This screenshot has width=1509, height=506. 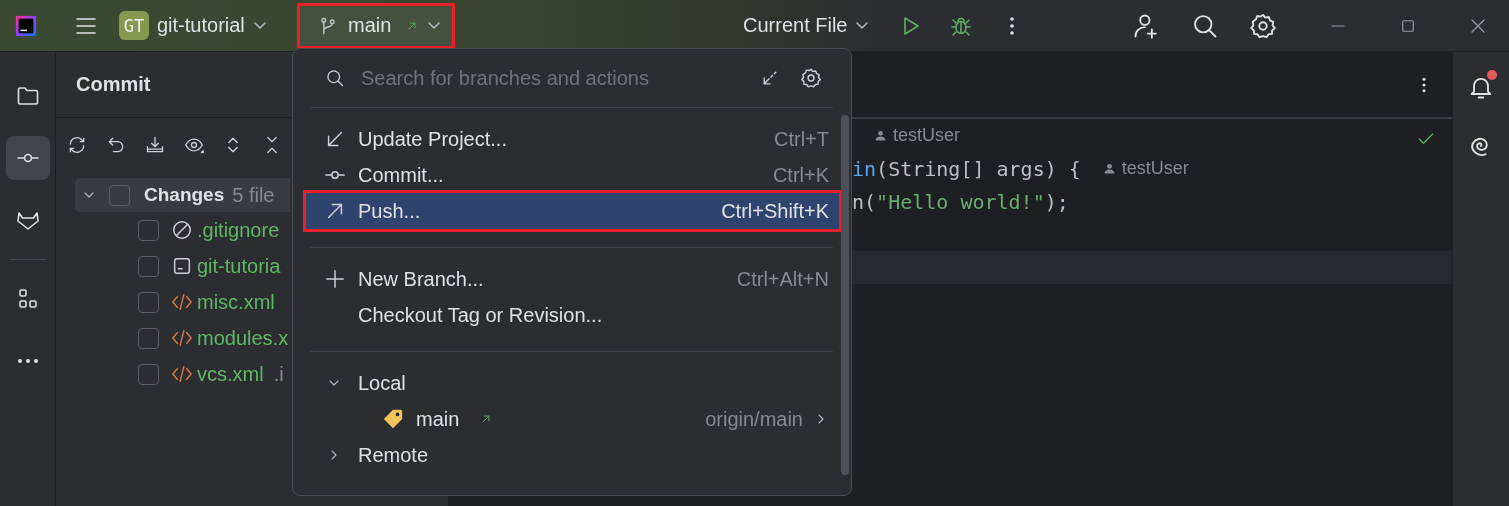 I want to click on branch-item: main origin/main, so click(x=572, y=419).